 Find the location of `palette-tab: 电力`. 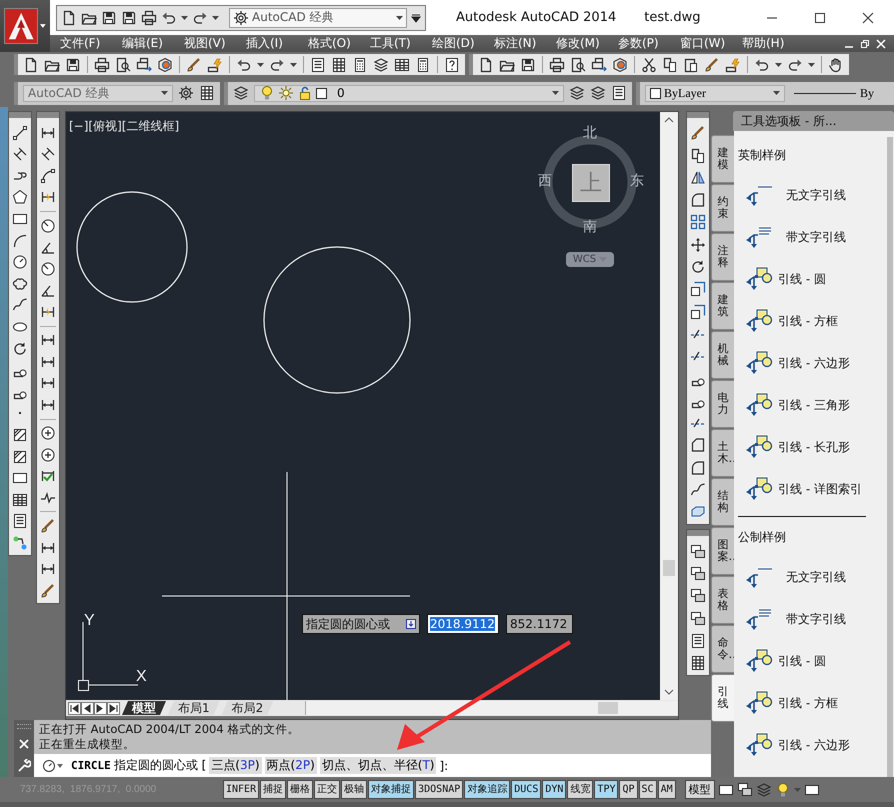

palette-tab: 电力 is located at coordinates (722, 404).